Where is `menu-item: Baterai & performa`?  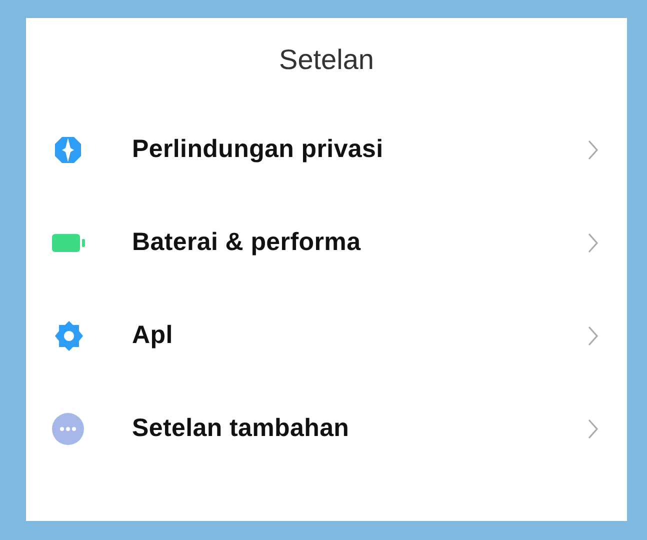 menu-item: Baterai & performa is located at coordinates (359, 242).